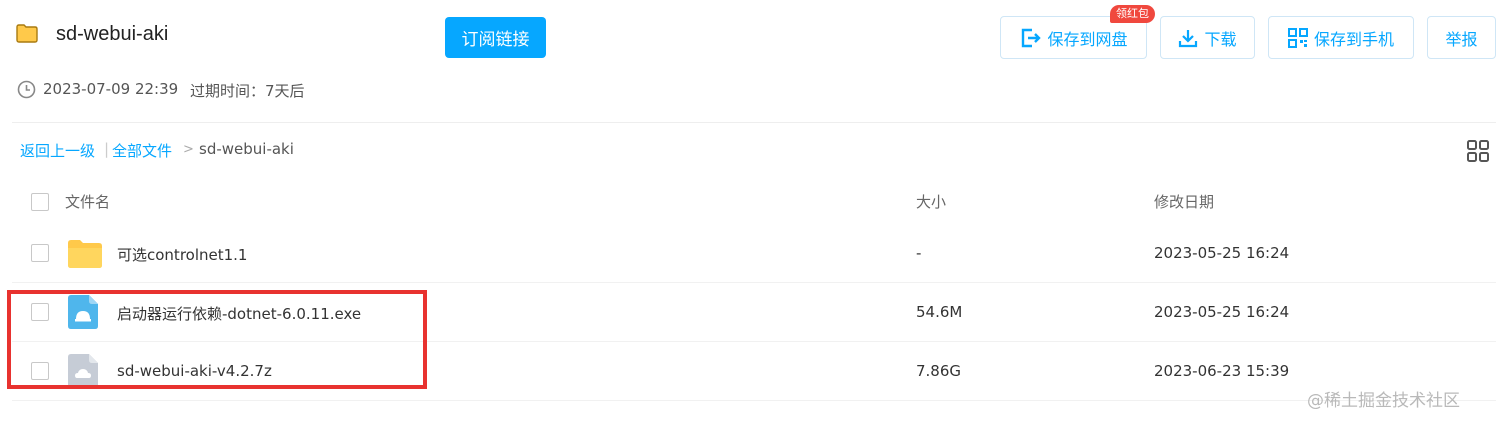 The image size is (1512, 422). I want to click on subscribe-link-button: 订阅链接, so click(495, 37).